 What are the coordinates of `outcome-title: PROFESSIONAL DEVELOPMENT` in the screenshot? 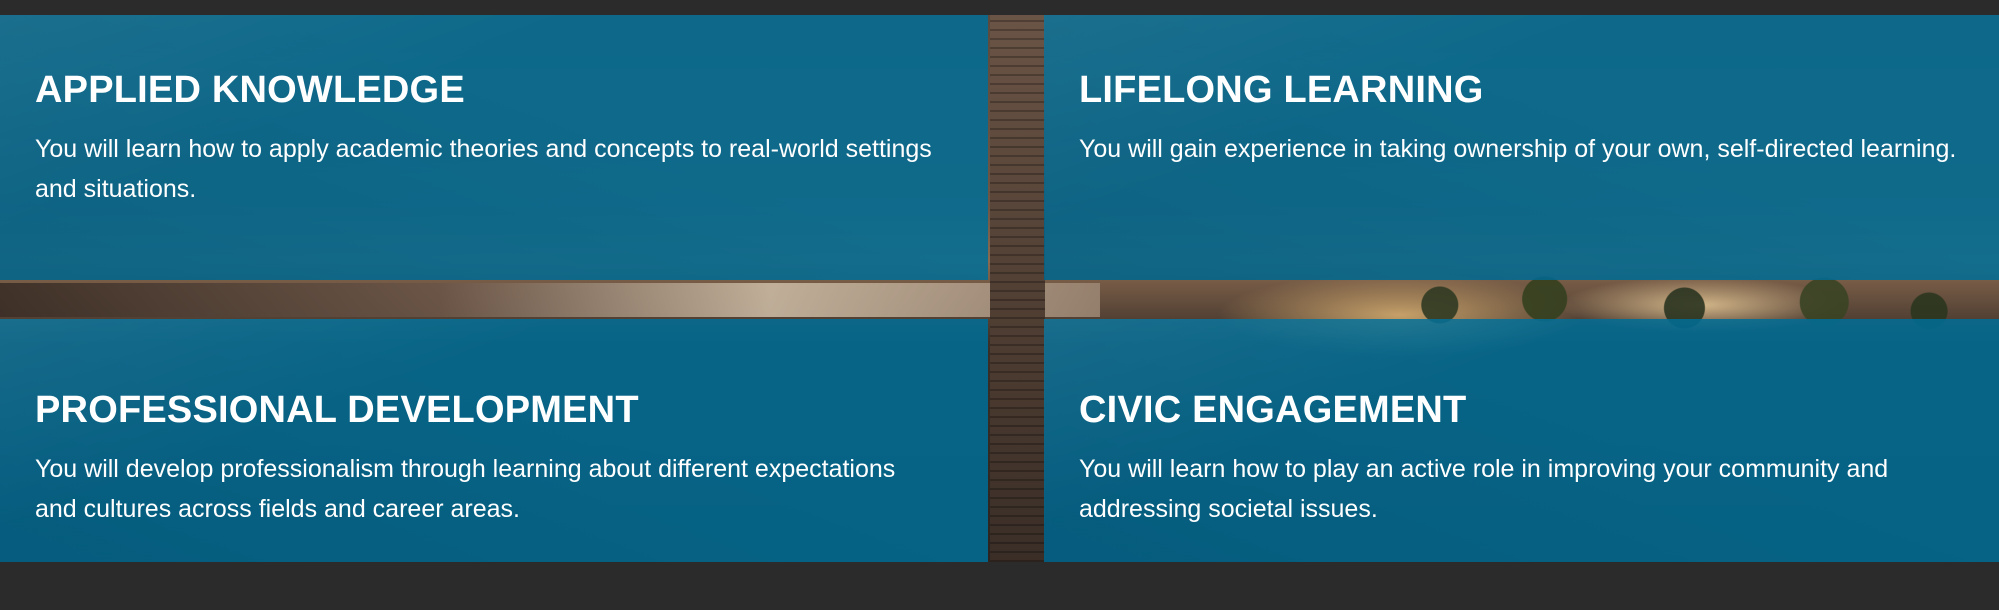 It's located at (337, 410).